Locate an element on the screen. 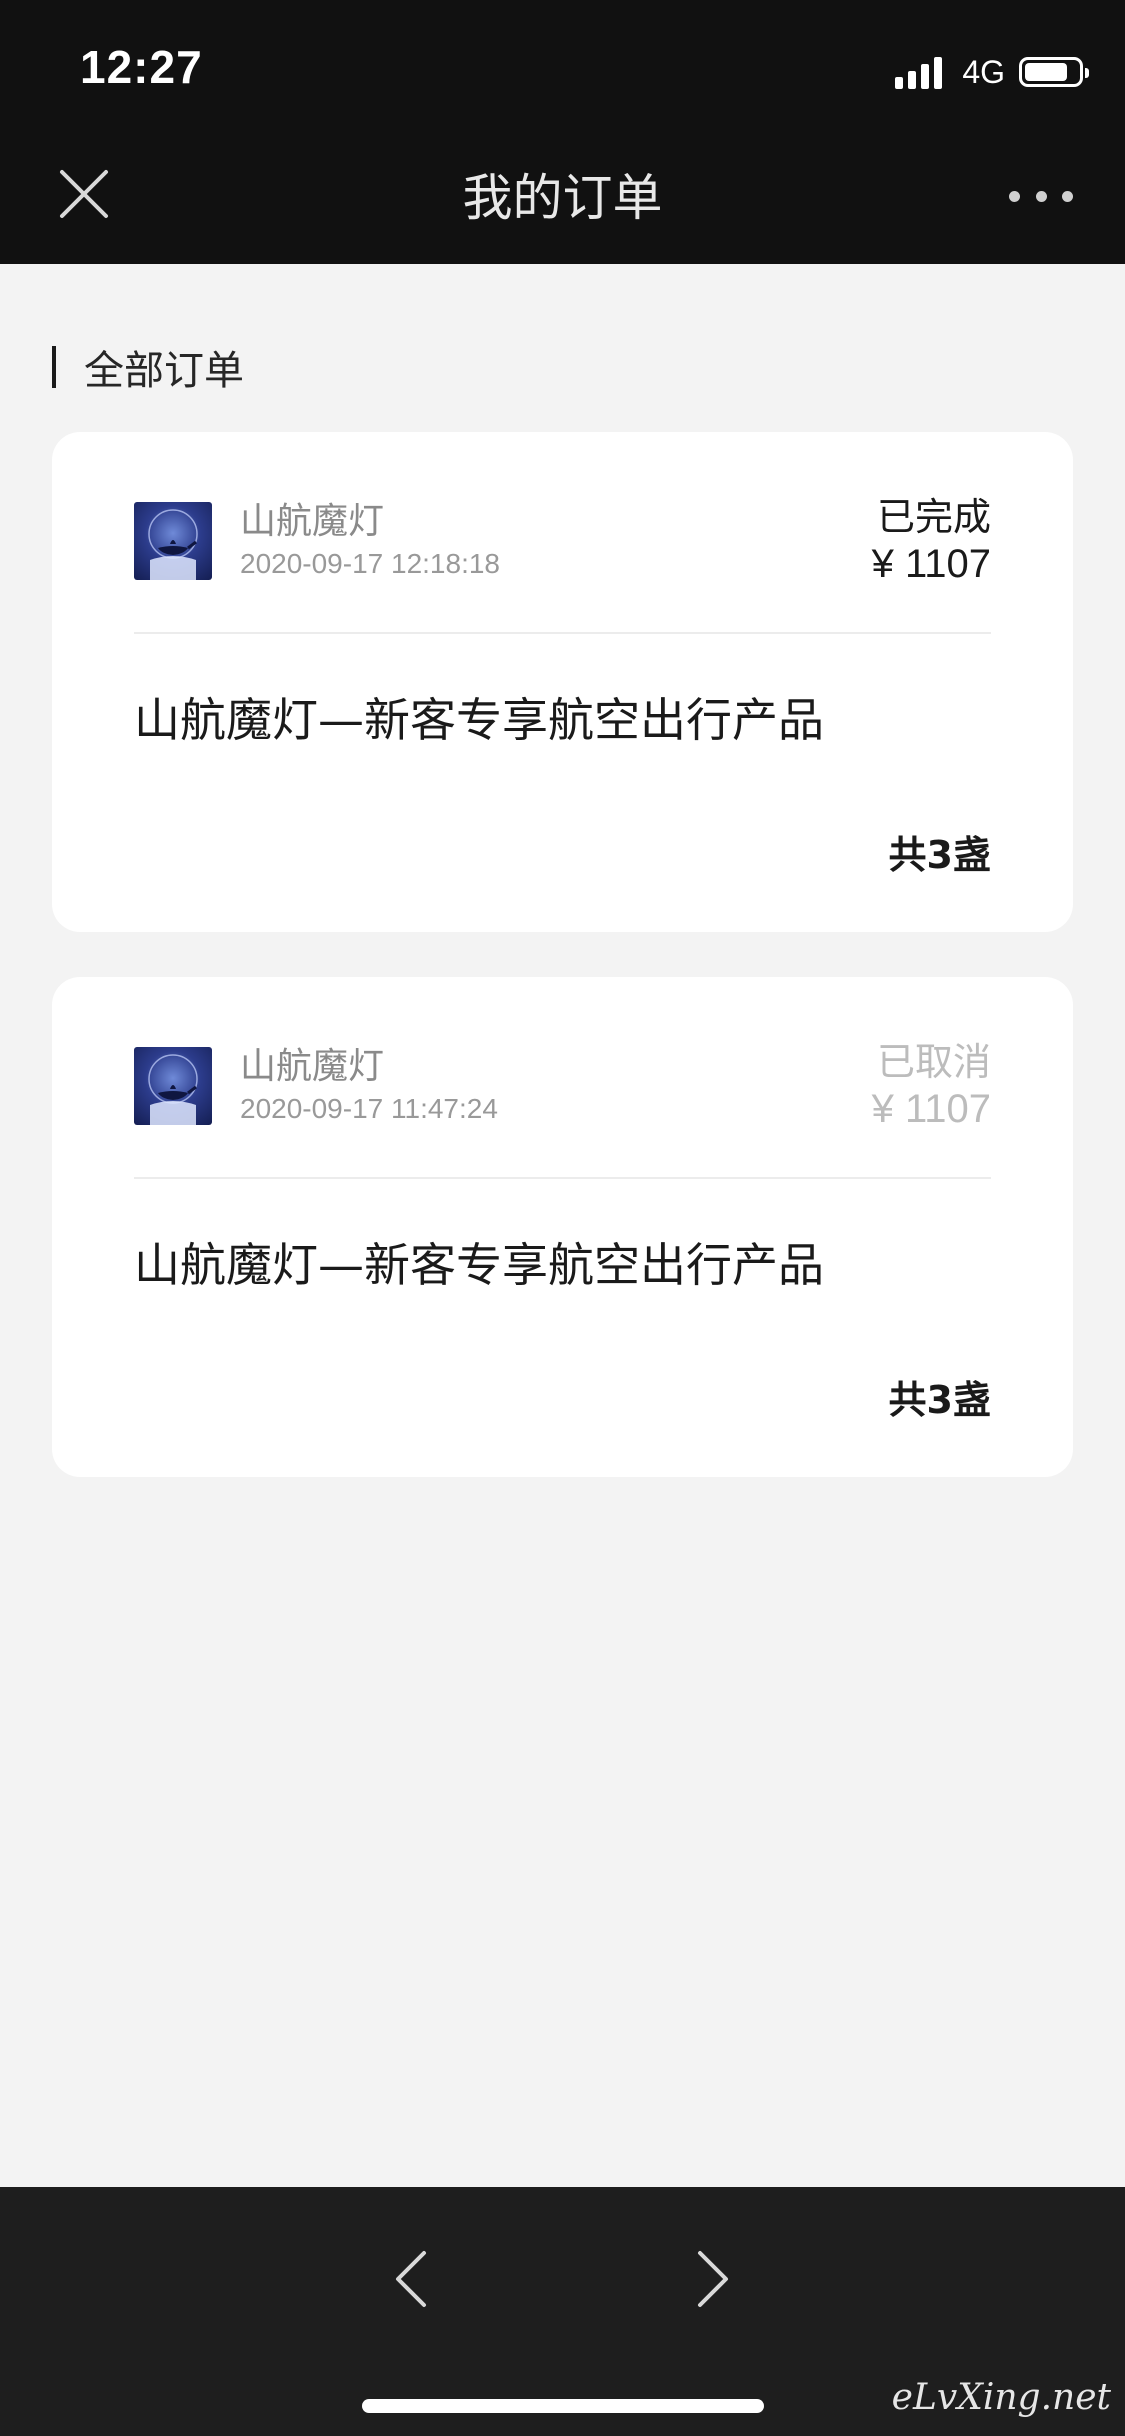 This screenshot has width=1125, height=2436. top-header: 12:27 4G 我的订单 is located at coordinates (562, 132).